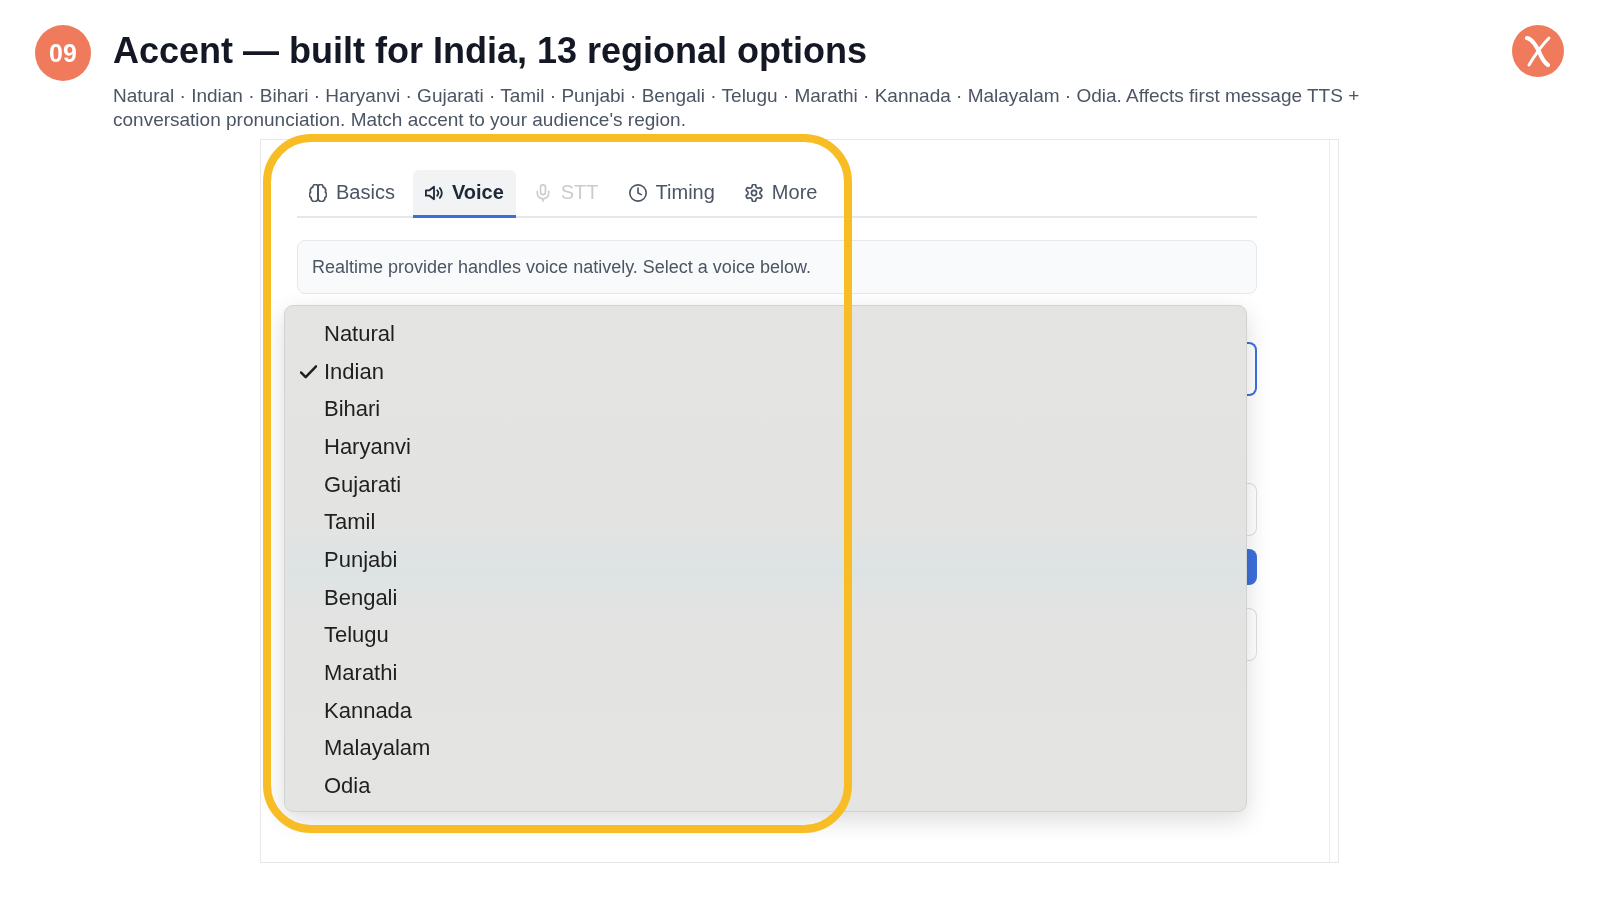 The width and height of the screenshot is (1600, 900). What do you see at coordinates (63, 53) in the screenshot?
I see `step-badge: 09` at bounding box center [63, 53].